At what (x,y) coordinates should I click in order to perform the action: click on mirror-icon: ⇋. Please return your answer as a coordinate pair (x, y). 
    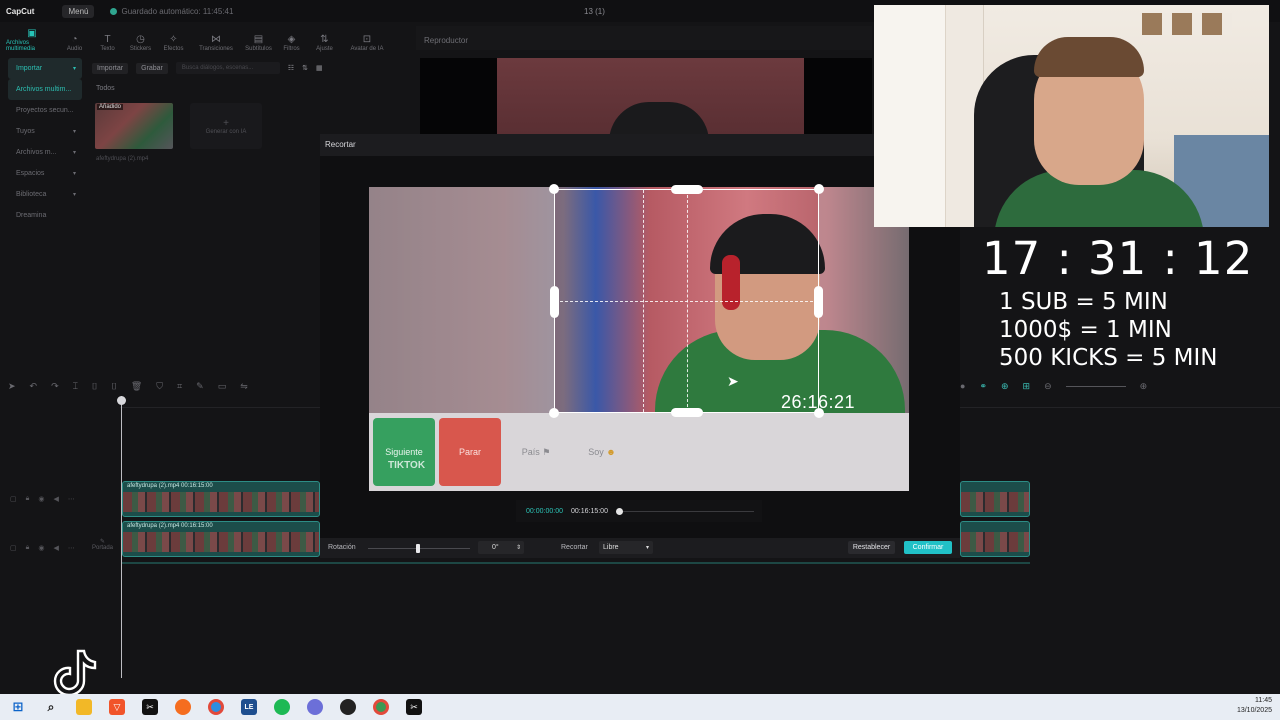
    Looking at the image, I should click on (244, 386).